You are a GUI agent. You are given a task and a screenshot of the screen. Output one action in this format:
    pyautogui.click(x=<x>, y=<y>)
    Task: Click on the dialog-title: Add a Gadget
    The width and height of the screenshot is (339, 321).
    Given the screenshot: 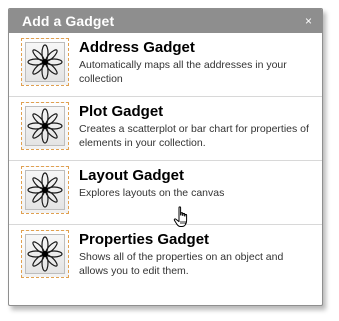 What is the action you would take?
    pyautogui.click(x=68, y=21)
    